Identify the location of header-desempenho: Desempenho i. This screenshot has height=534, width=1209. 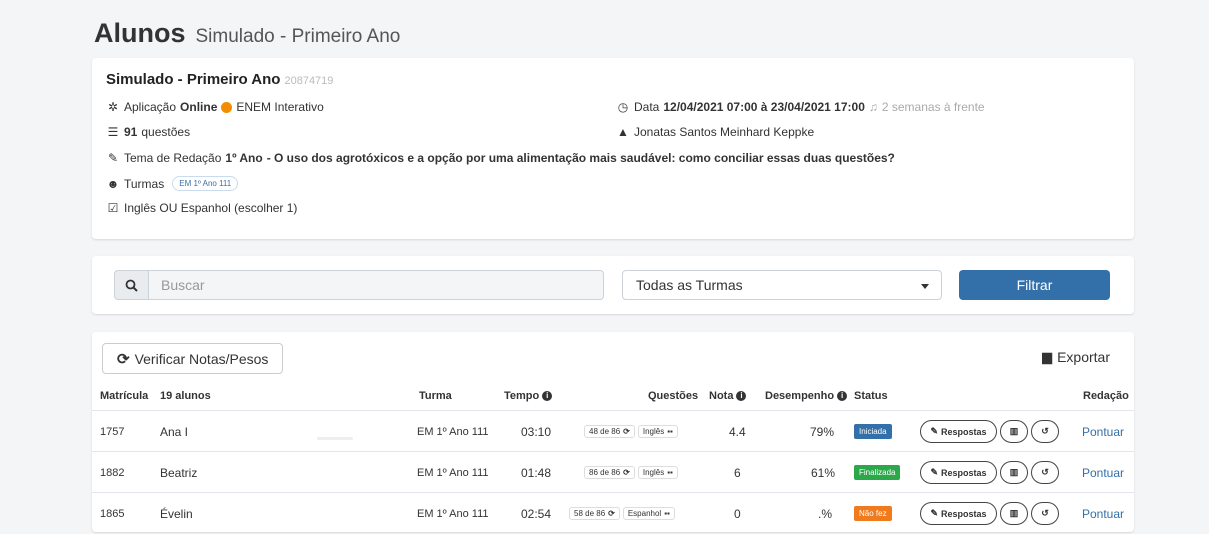
(806, 396).